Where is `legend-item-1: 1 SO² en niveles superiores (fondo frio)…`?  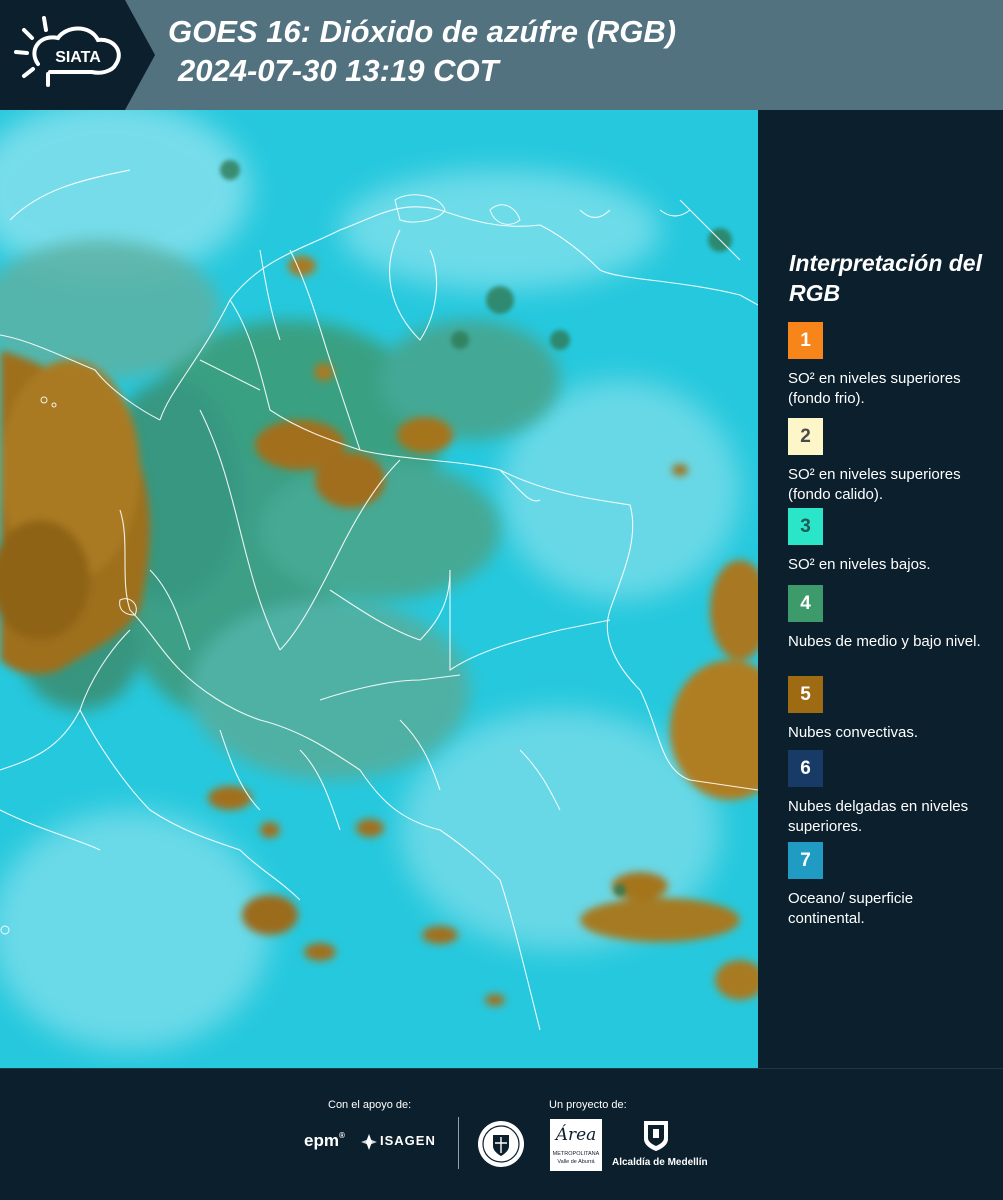 legend-item-1: 1 SO² en niveles superiores (fondo frio)… is located at coordinates (890, 365).